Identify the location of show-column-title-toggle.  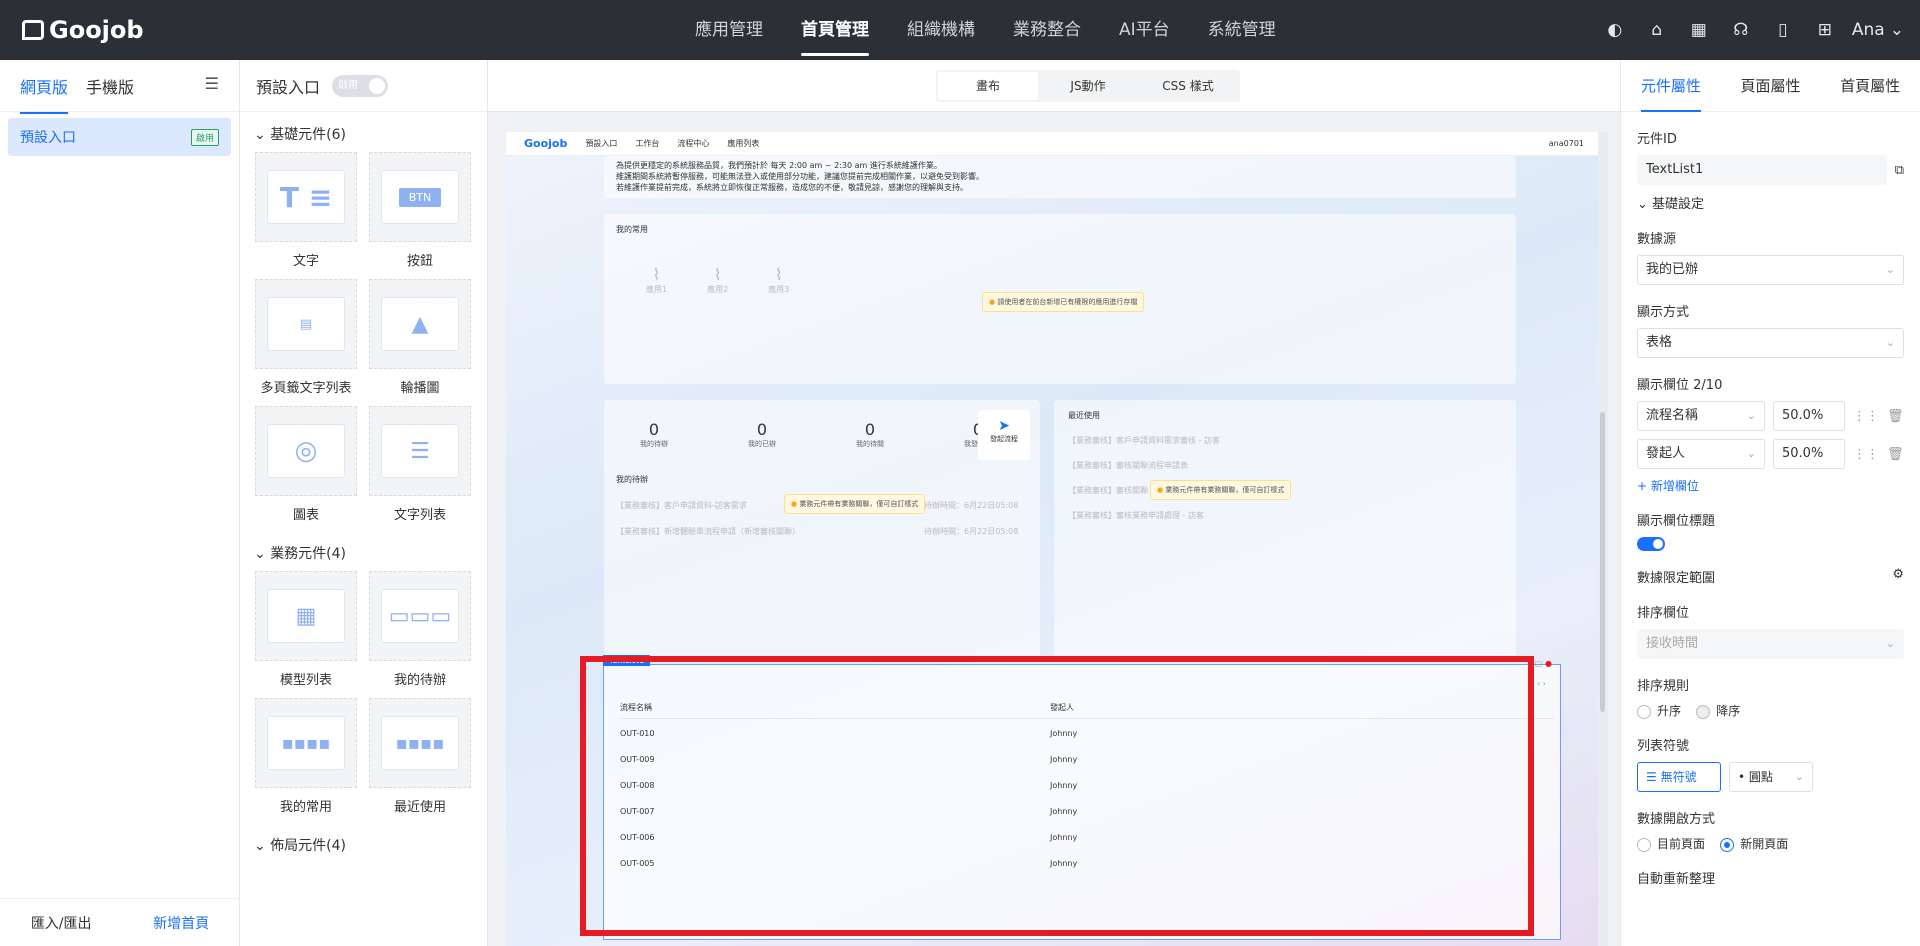
(1651, 544).